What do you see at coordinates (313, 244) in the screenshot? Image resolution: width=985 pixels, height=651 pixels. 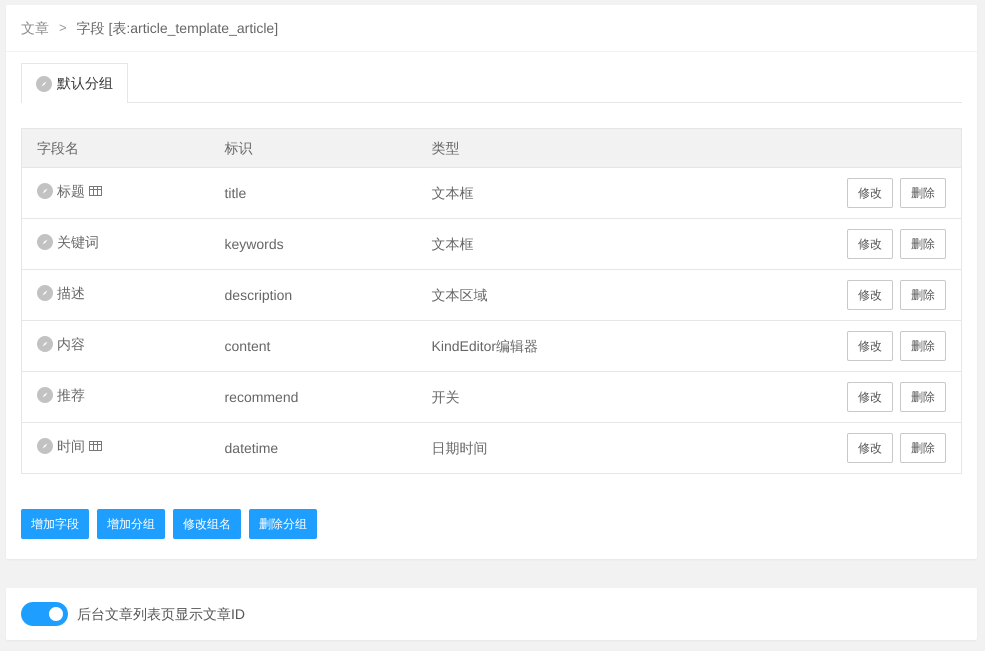 I see `table-cell: keywords` at bounding box center [313, 244].